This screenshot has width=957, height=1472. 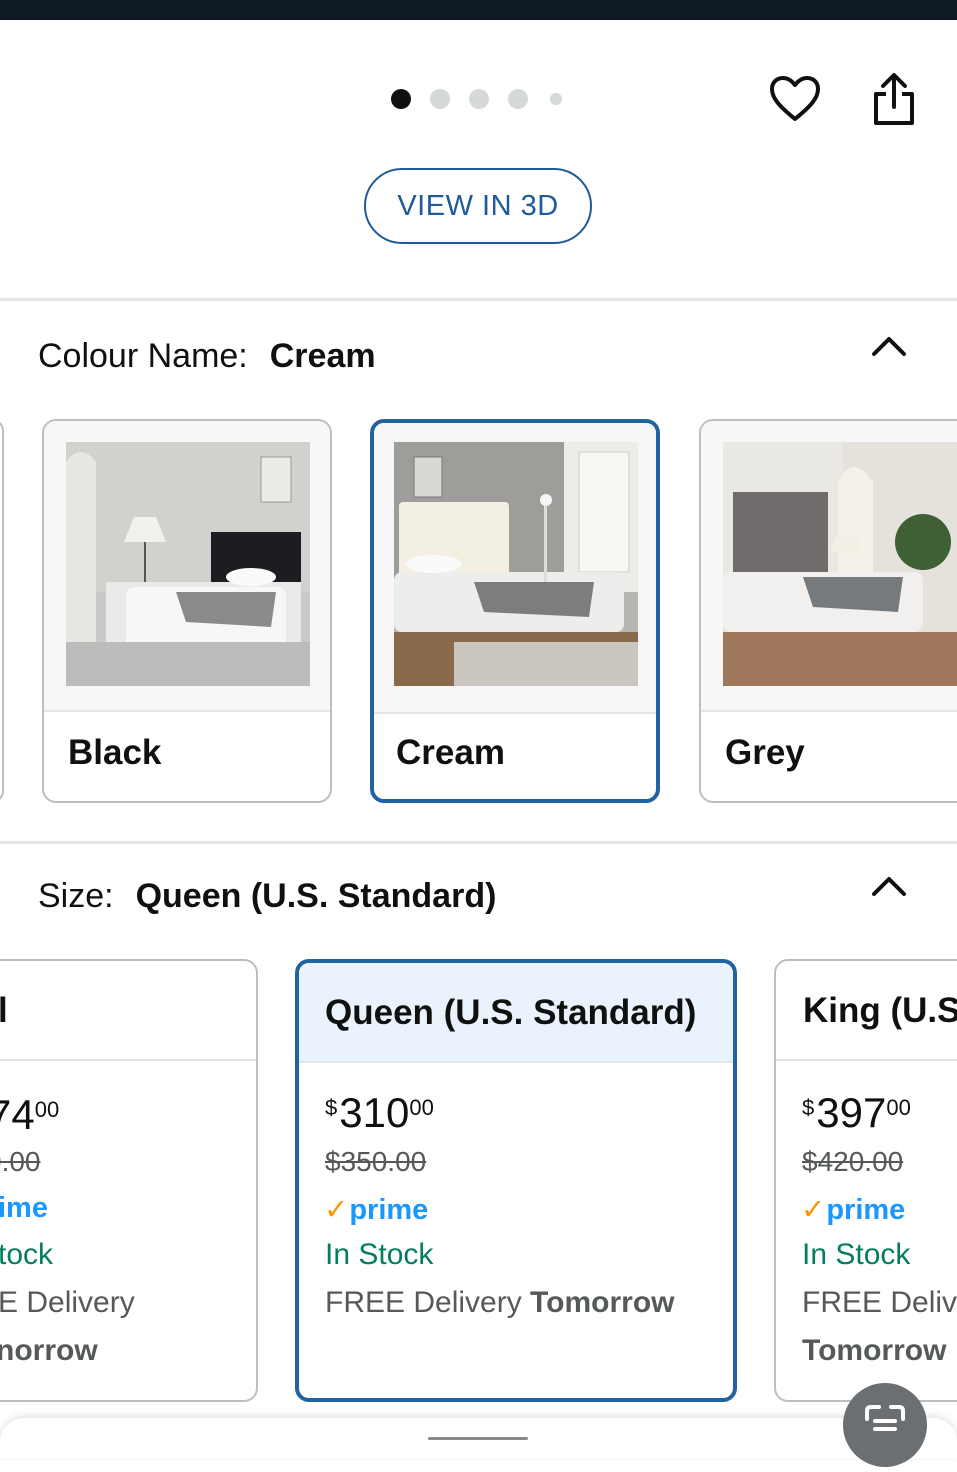 I want to click on size-card-title: l, so click(x=4, y=1011).